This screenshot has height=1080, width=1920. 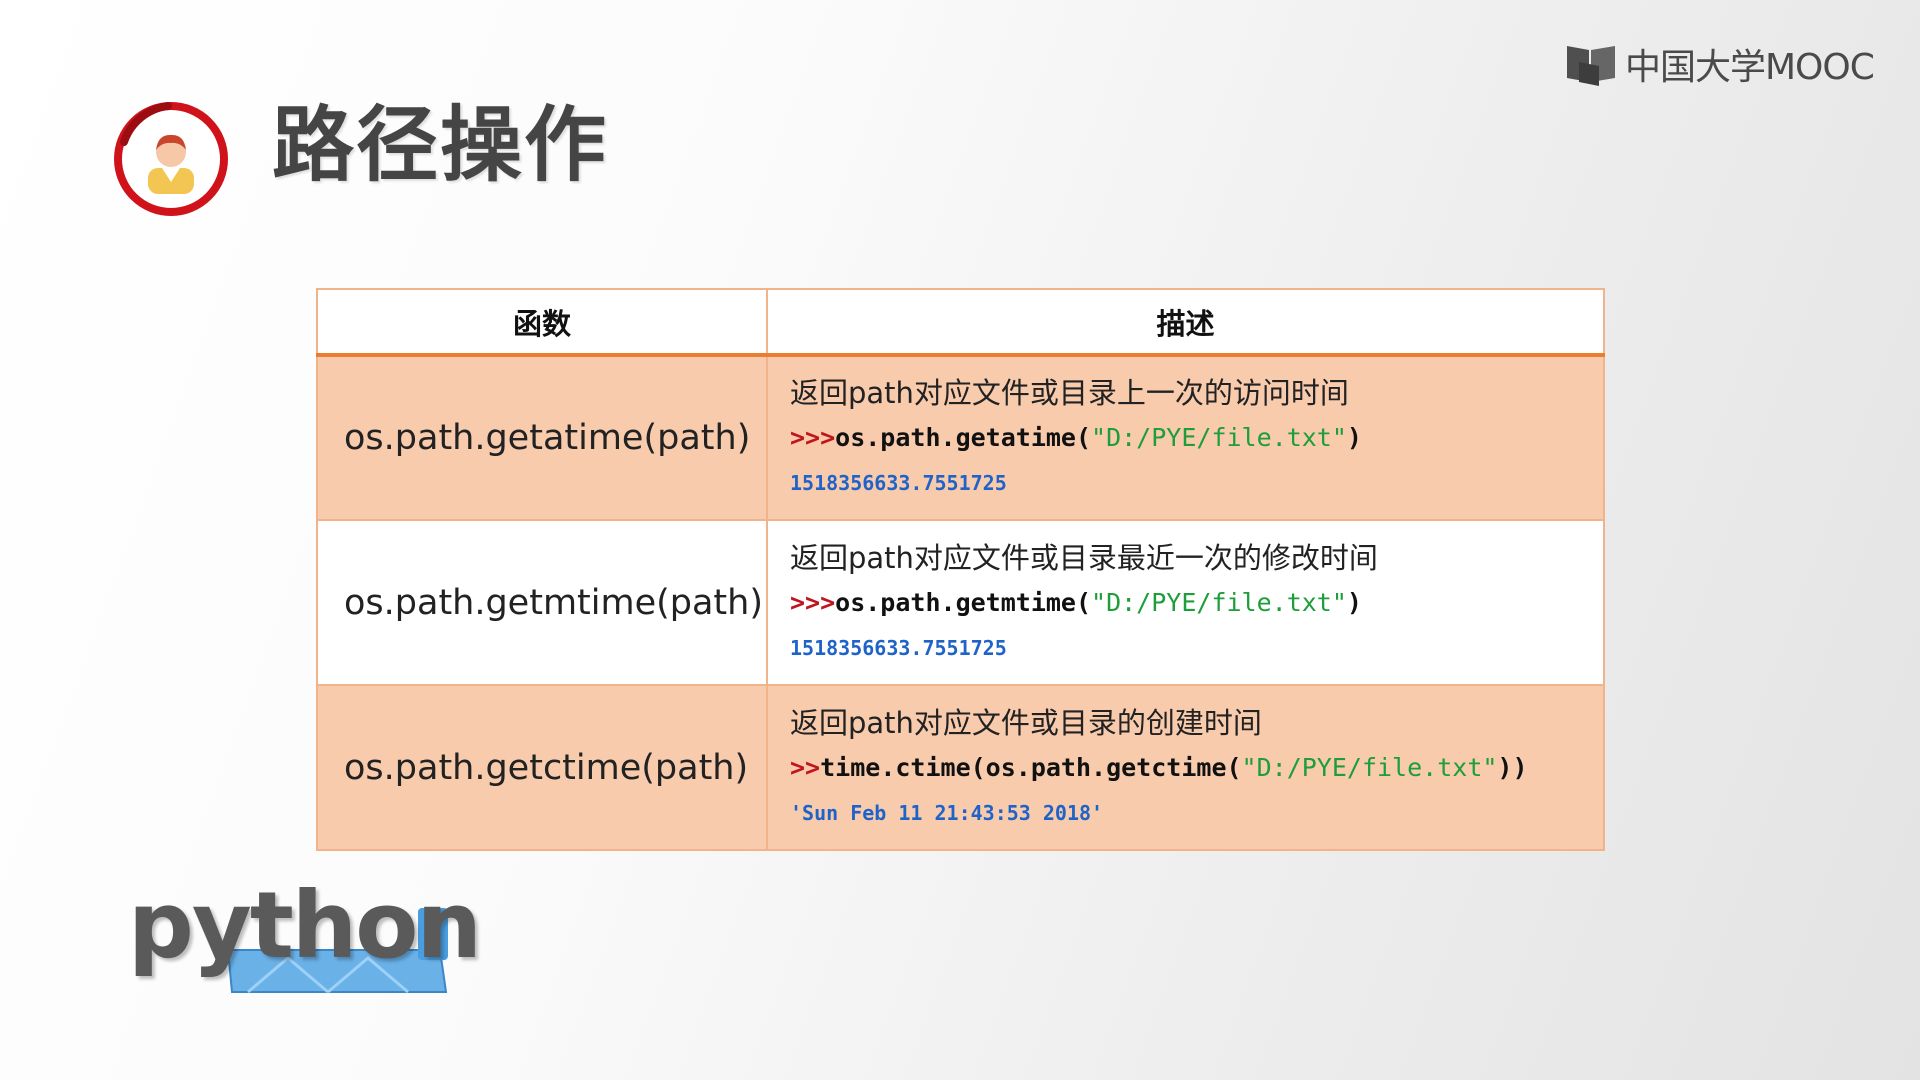 I want to click on function-name: os.path.getatime(path), so click(x=542, y=437).